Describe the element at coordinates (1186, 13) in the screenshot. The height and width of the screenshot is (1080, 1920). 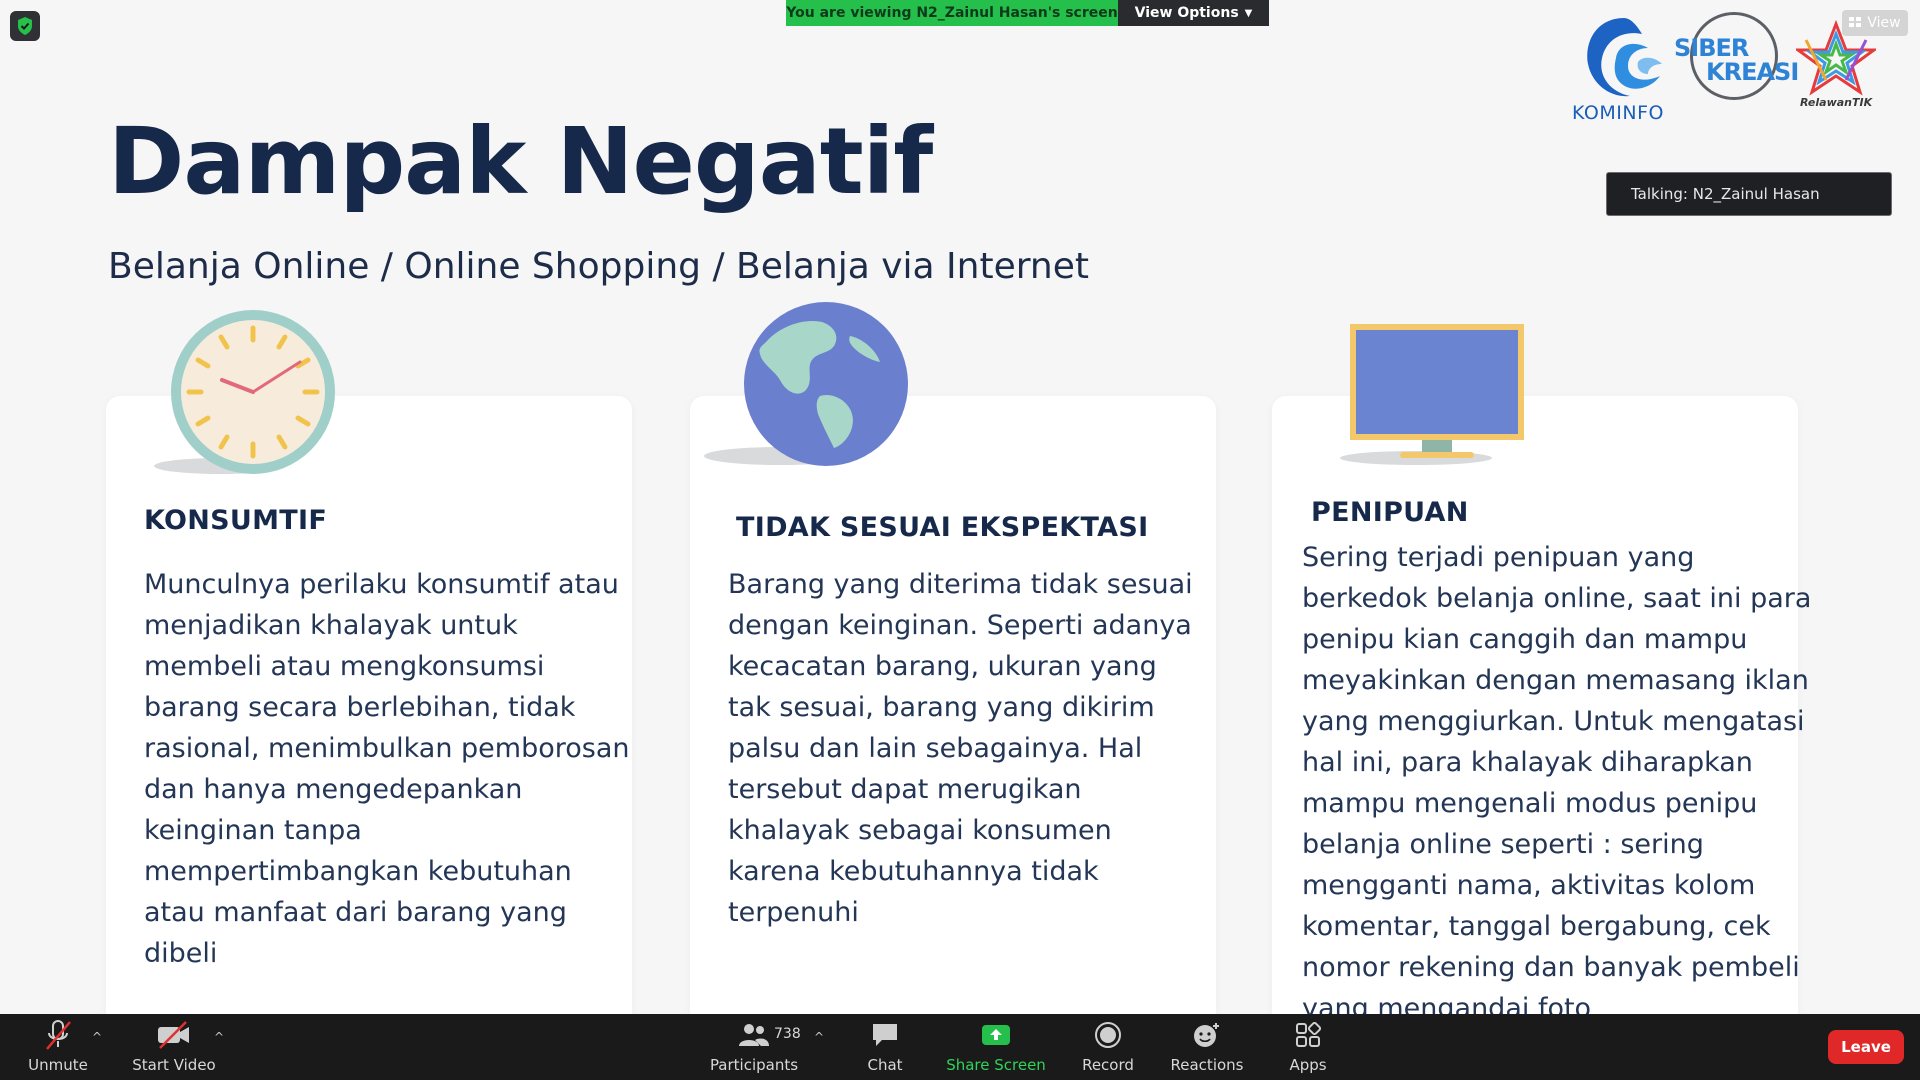
I see `view-options-label: View Options` at that location.